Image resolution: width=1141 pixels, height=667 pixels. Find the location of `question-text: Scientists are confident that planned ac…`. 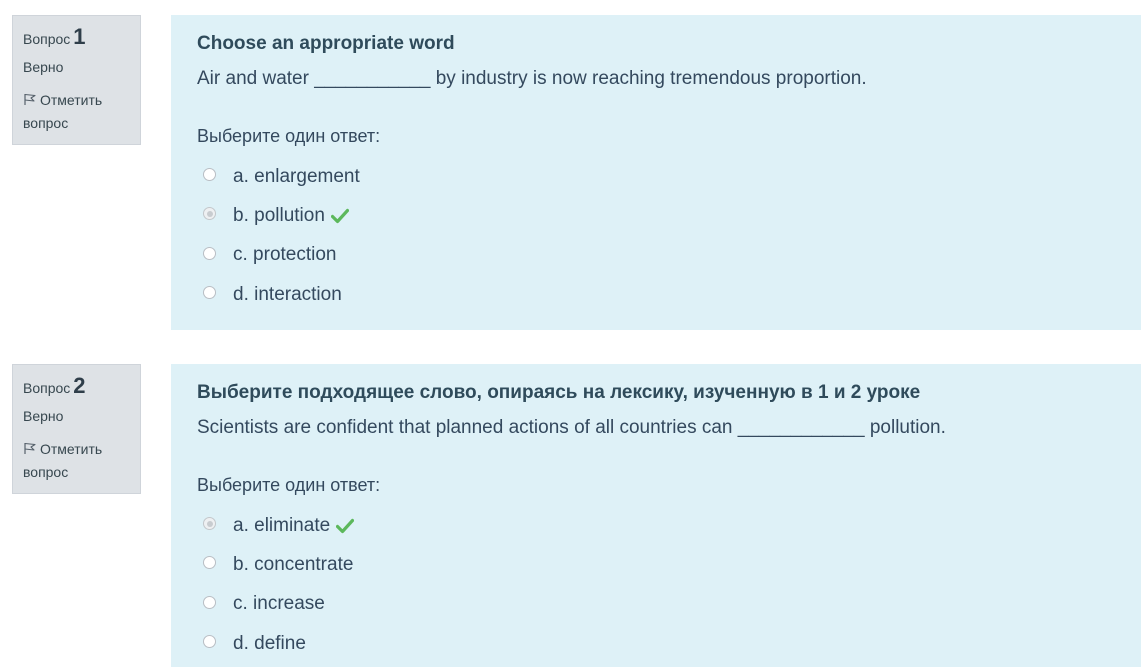

question-text: Scientists are confident that planned ac… is located at coordinates (571, 427).